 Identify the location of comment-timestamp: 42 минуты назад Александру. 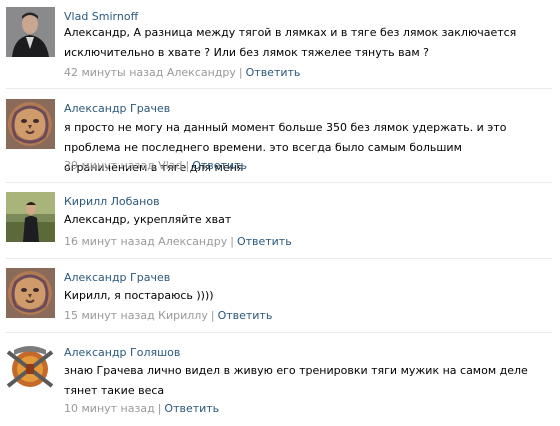
(150, 72).